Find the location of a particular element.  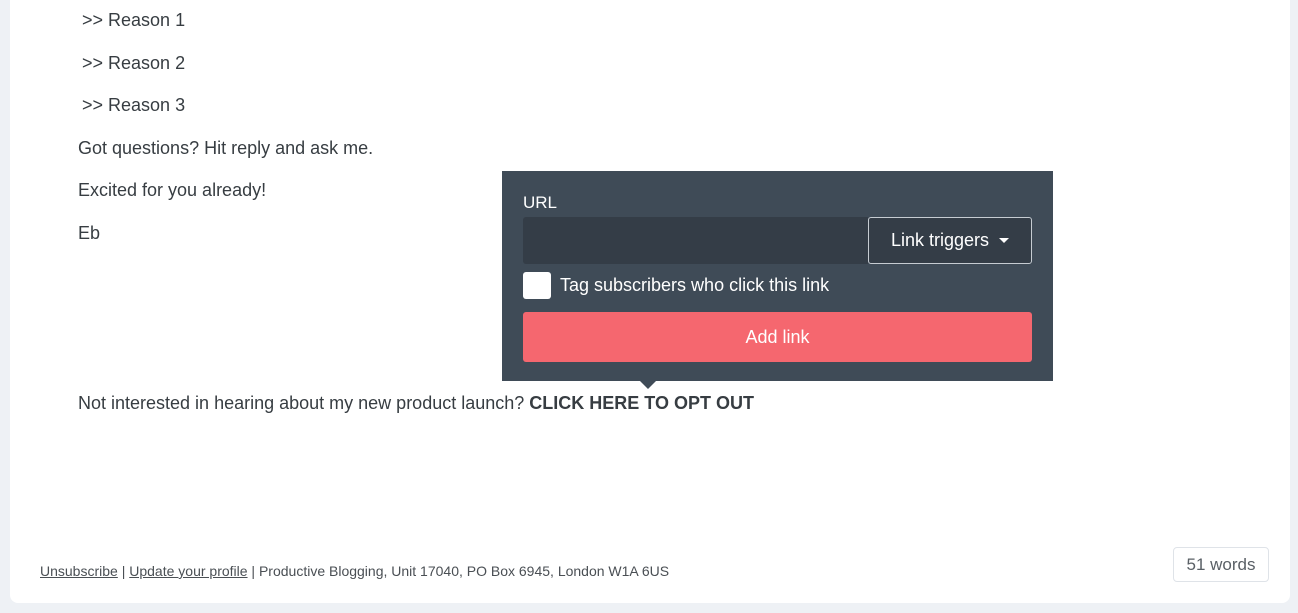

reason-line-3: >> Reason 3 is located at coordinates (133, 105).